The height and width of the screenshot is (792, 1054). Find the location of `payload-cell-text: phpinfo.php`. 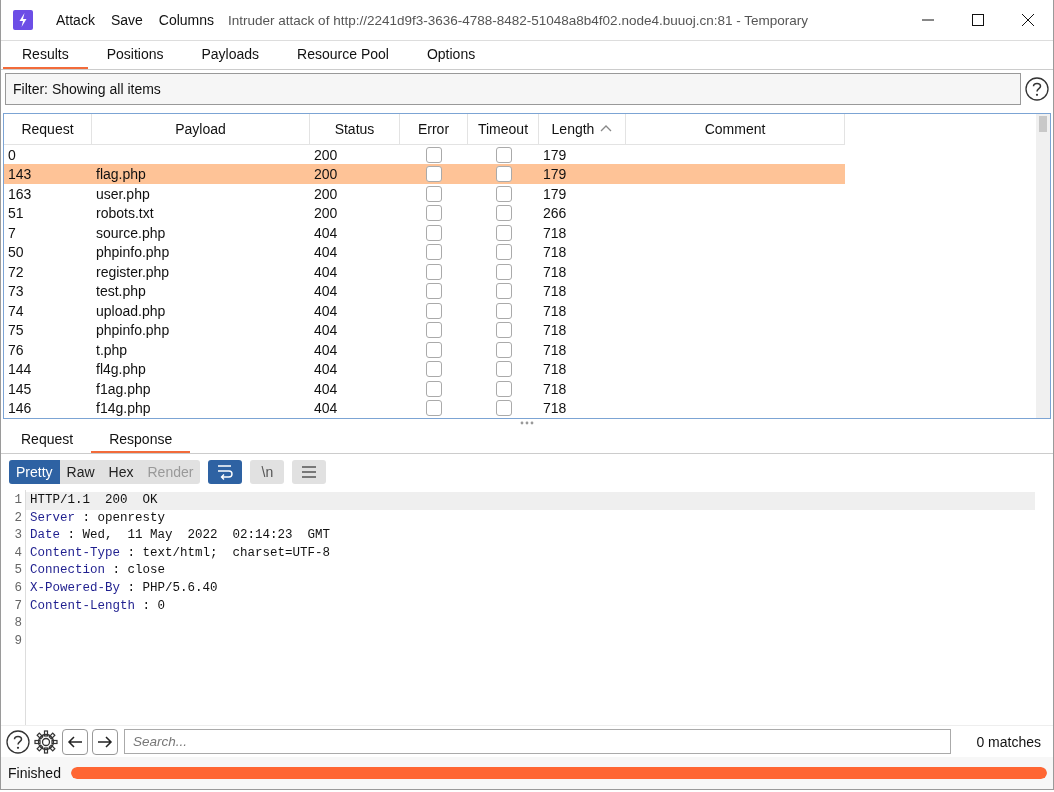

payload-cell-text: phpinfo.php is located at coordinates (133, 252).